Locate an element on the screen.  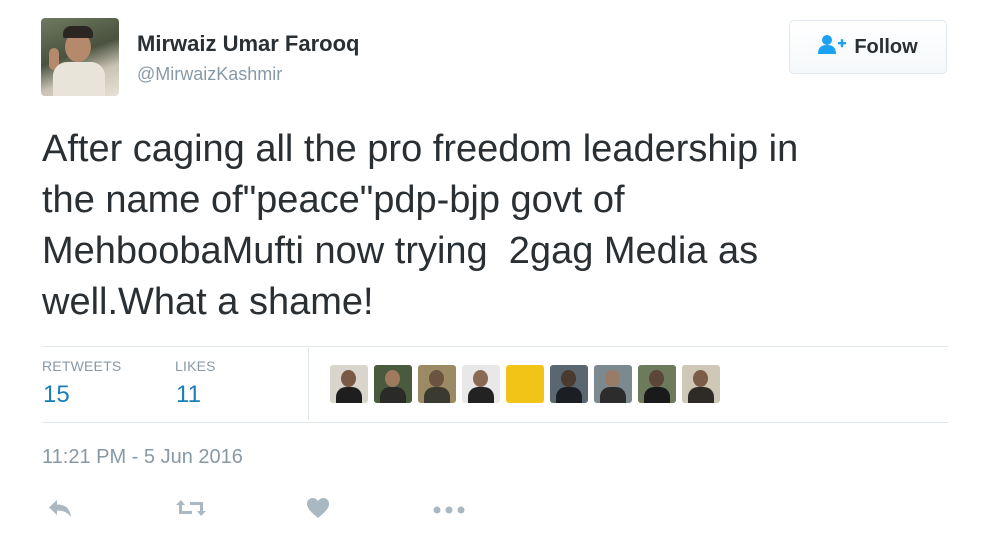
add-person-icon is located at coordinates (832, 47).